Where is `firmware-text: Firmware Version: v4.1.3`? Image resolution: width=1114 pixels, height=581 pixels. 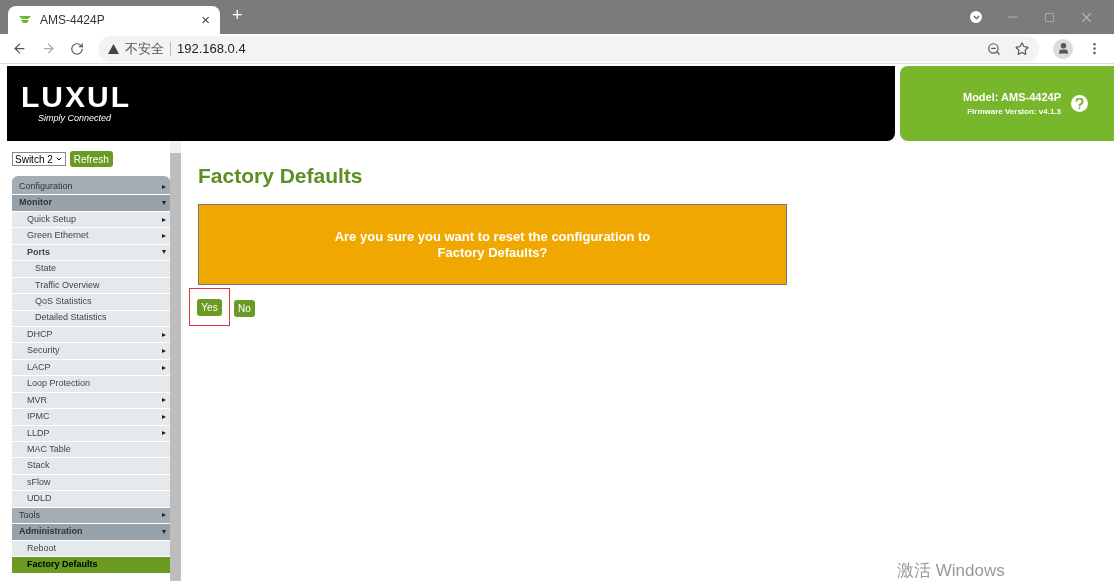
firmware-text: Firmware Version: v4.1.3 is located at coordinates (1014, 111).